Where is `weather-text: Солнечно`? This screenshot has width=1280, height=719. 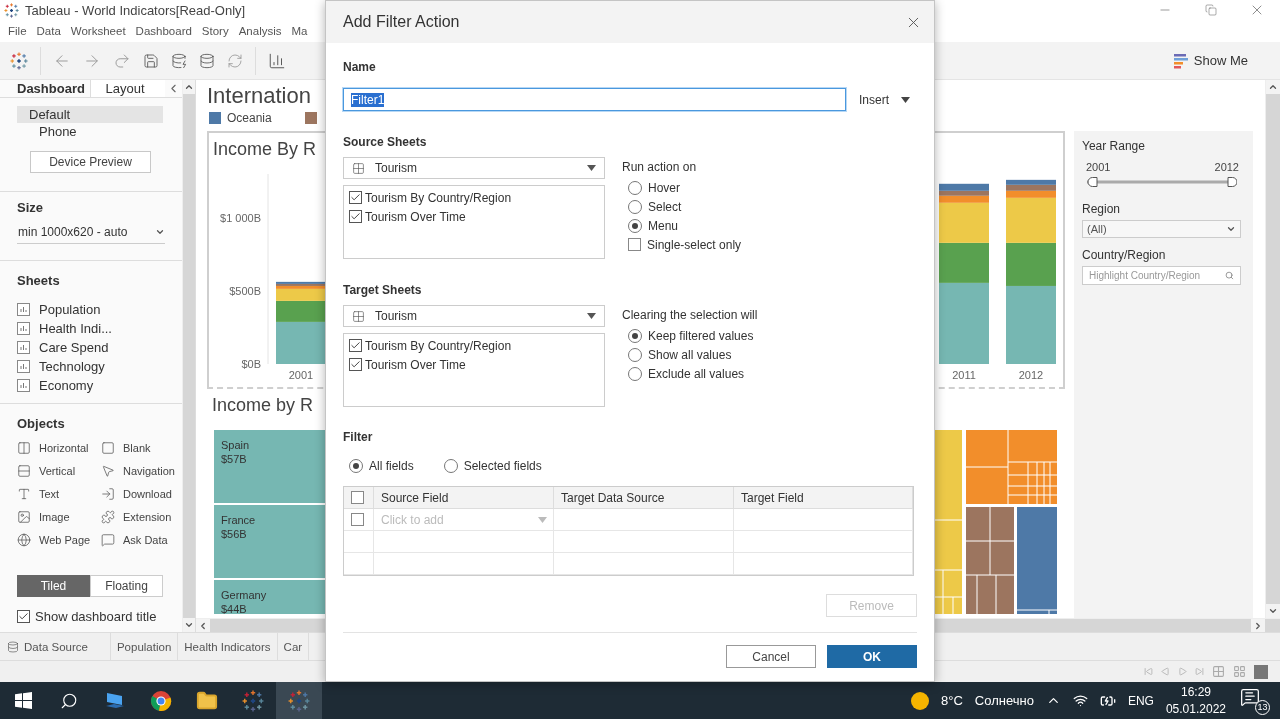 weather-text: Солнечно is located at coordinates (1004, 700).